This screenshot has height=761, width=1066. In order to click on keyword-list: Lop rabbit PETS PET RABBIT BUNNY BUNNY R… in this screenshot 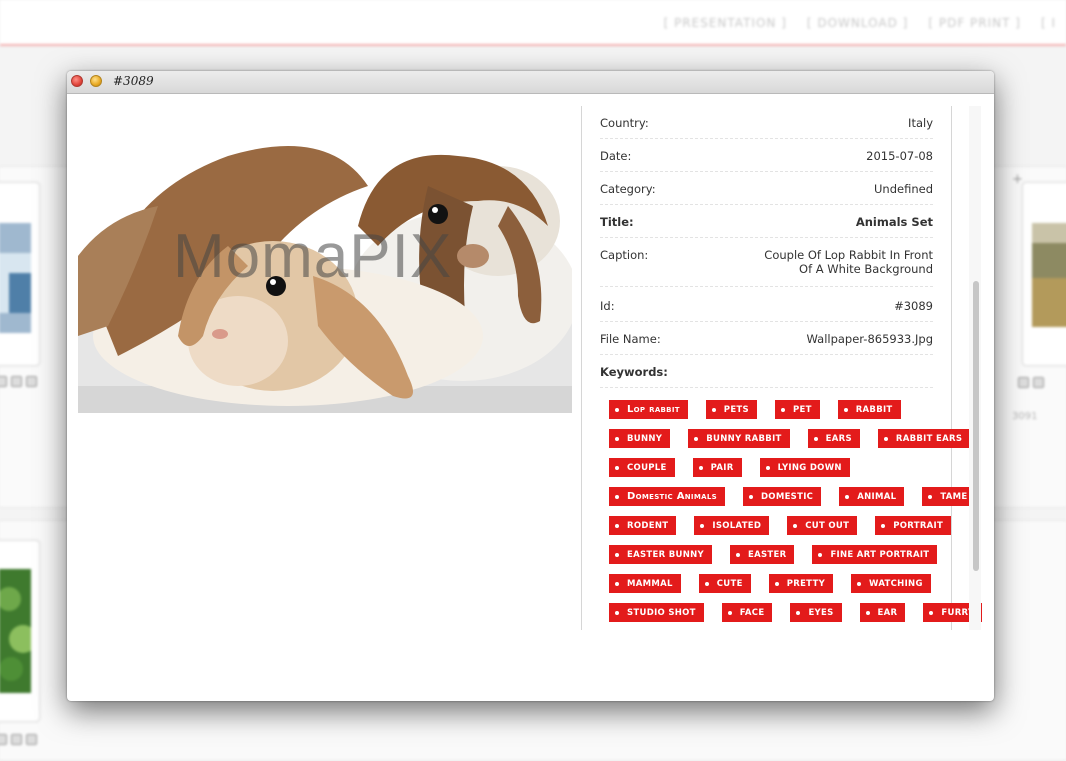, I will do `click(796, 516)`.